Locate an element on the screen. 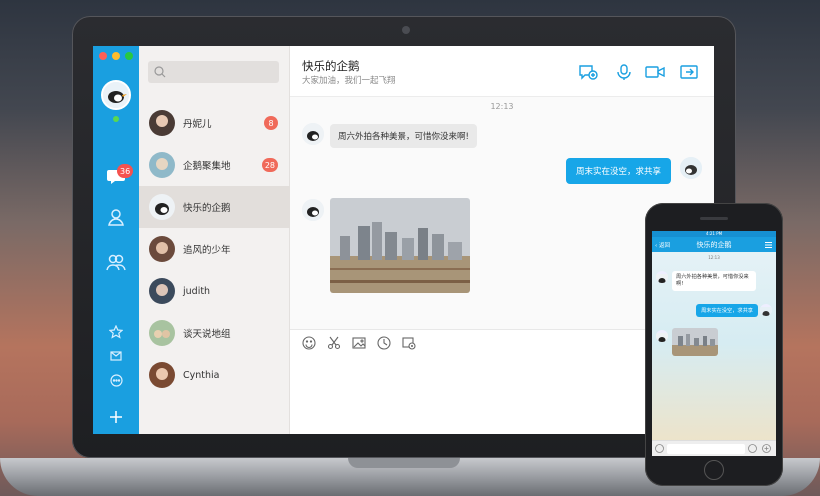  phone-message-input is located at coordinates (706, 449).